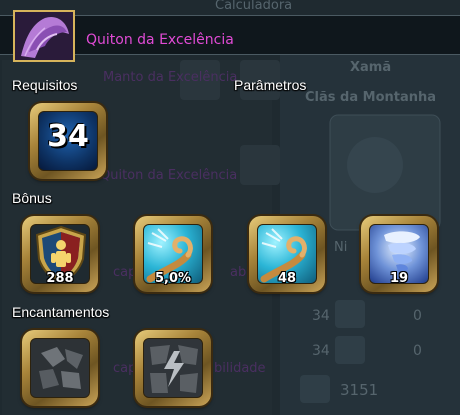  Describe the element at coordinates (399, 278) in the screenshot. I see `bonus-value-4: 19` at that location.